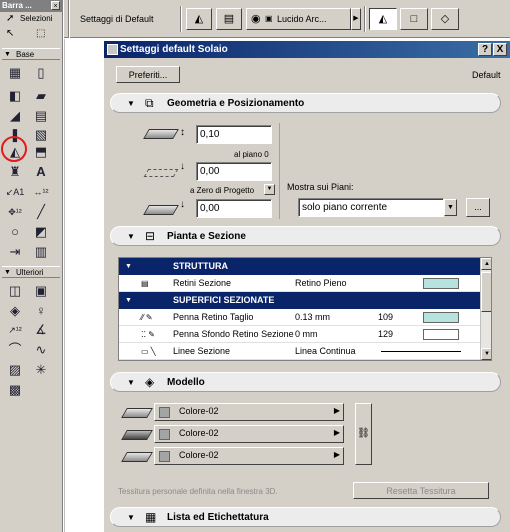  Describe the element at coordinates (25, 54) in the screenshot. I see `section-base-label: Base` at that location.